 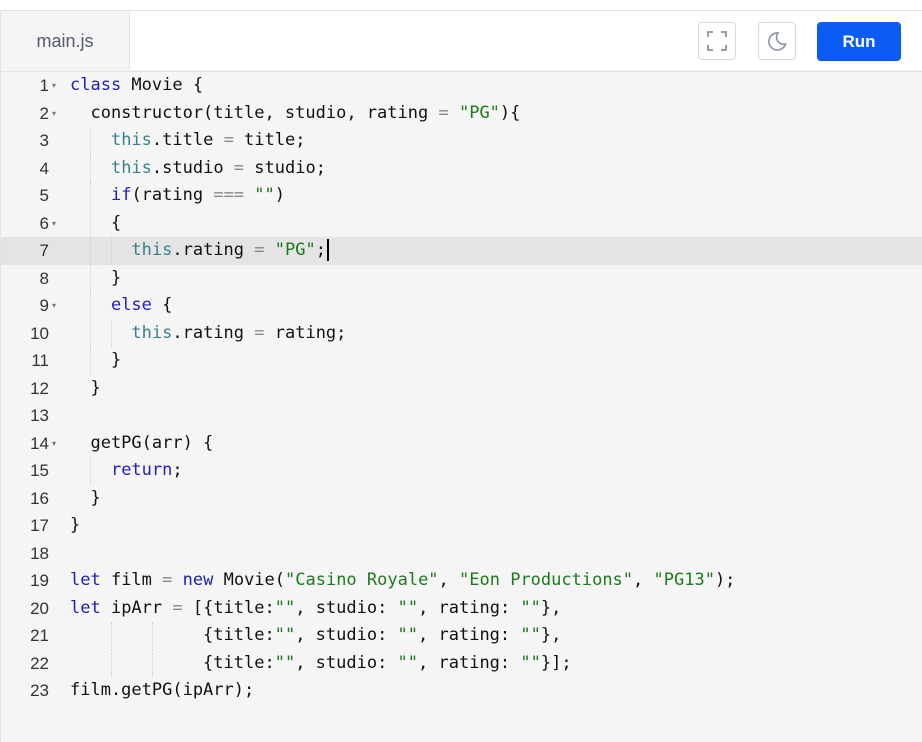 What do you see at coordinates (461, 471) in the screenshot?
I see `code-line: 15 return;` at bounding box center [461, 471].